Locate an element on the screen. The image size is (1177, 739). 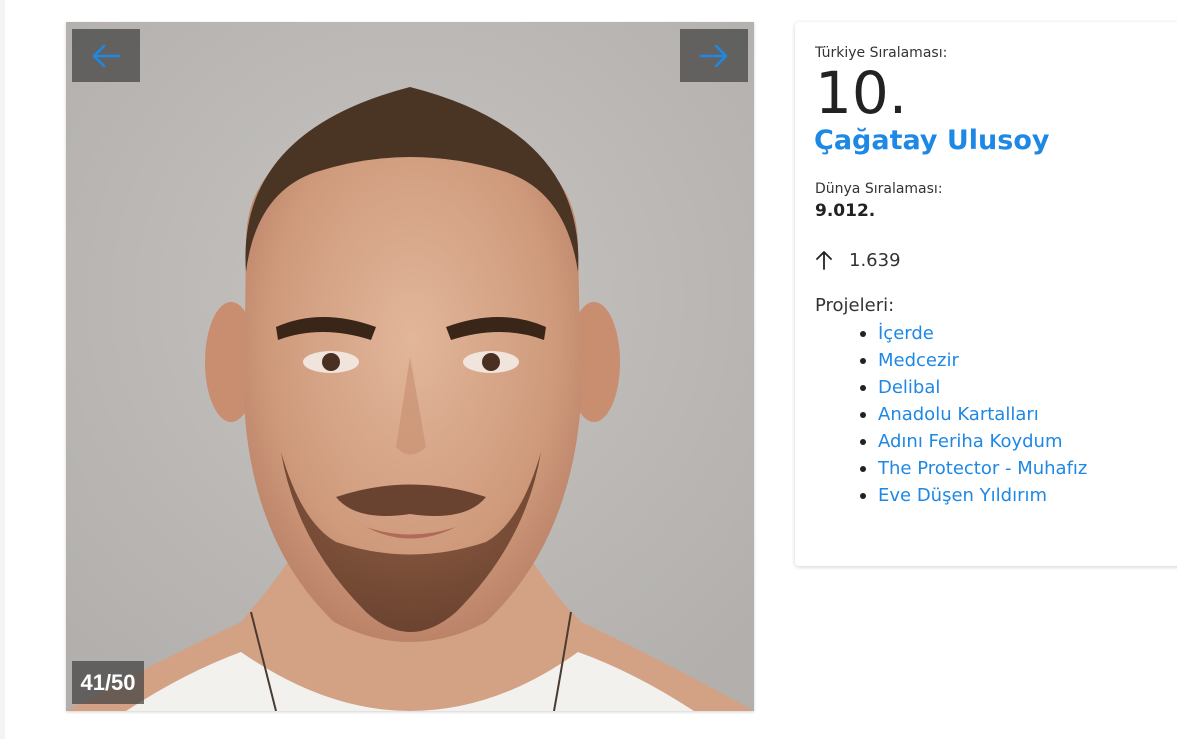
project-link: İçerde is located at coordinates (906, 333).